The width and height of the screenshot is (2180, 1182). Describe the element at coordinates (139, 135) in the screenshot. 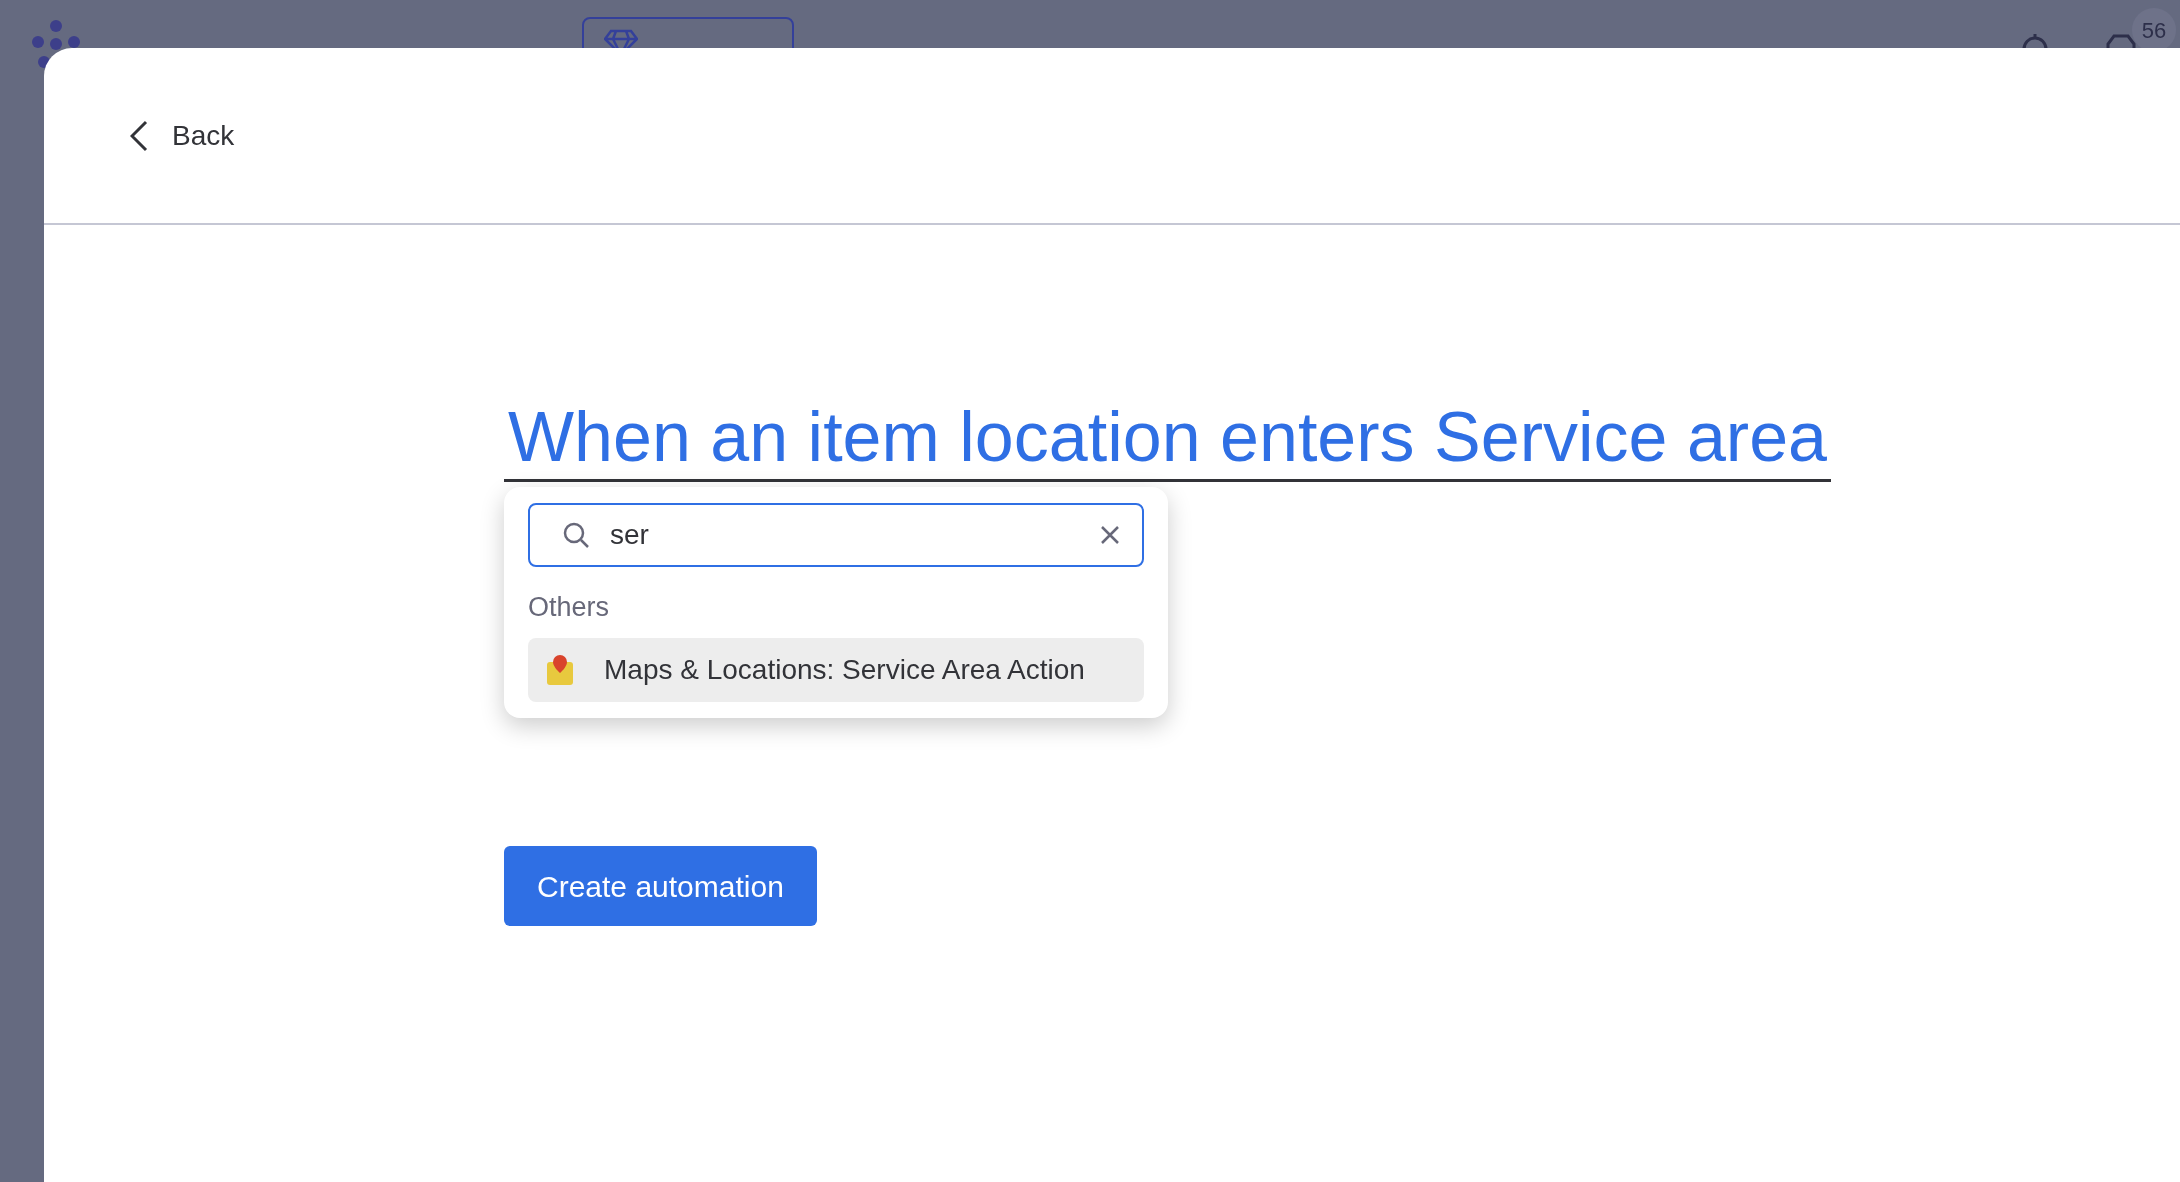

I see `chevron-left-icon` at that location.